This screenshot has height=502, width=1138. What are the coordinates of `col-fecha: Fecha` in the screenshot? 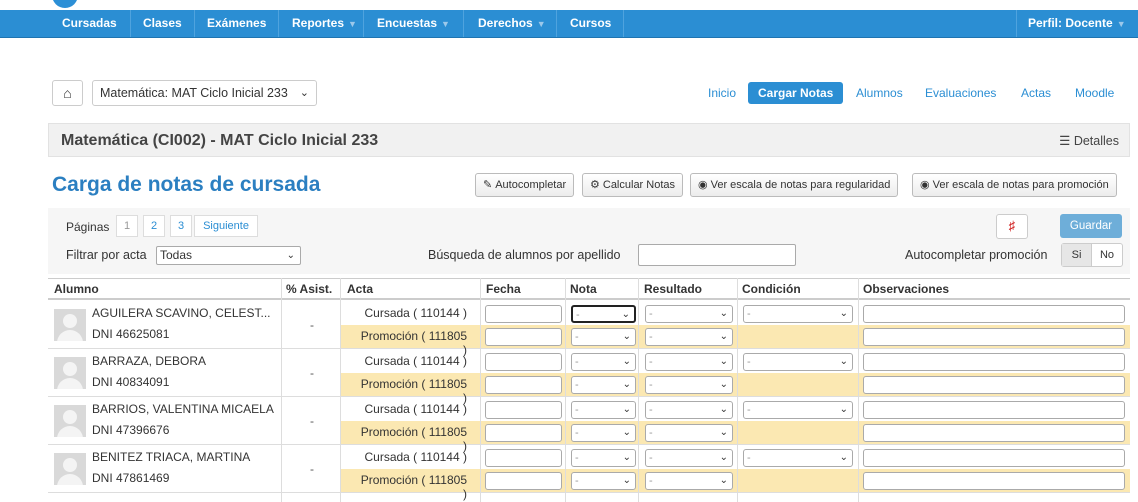 It's located at (503, 289).